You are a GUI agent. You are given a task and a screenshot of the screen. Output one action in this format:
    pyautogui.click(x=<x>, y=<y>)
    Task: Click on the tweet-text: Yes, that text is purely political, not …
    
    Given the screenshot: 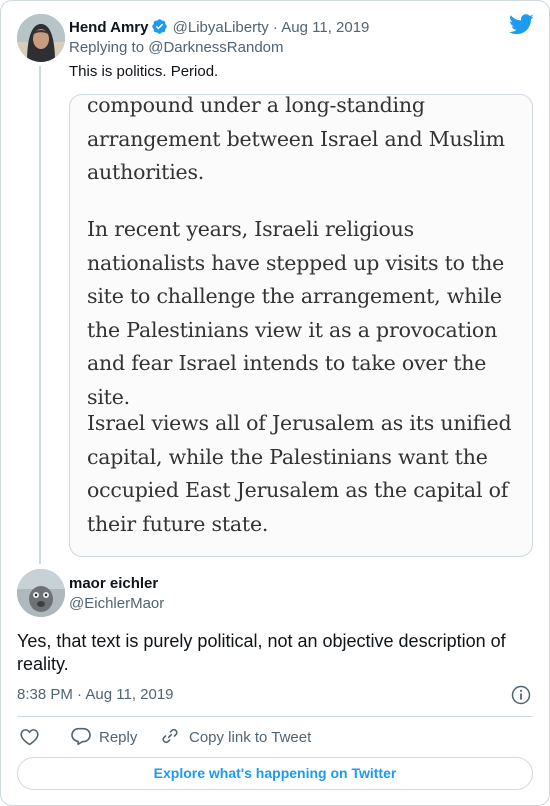 What is the action you would take?
    pyautogui.click(x=261, y=652)
    